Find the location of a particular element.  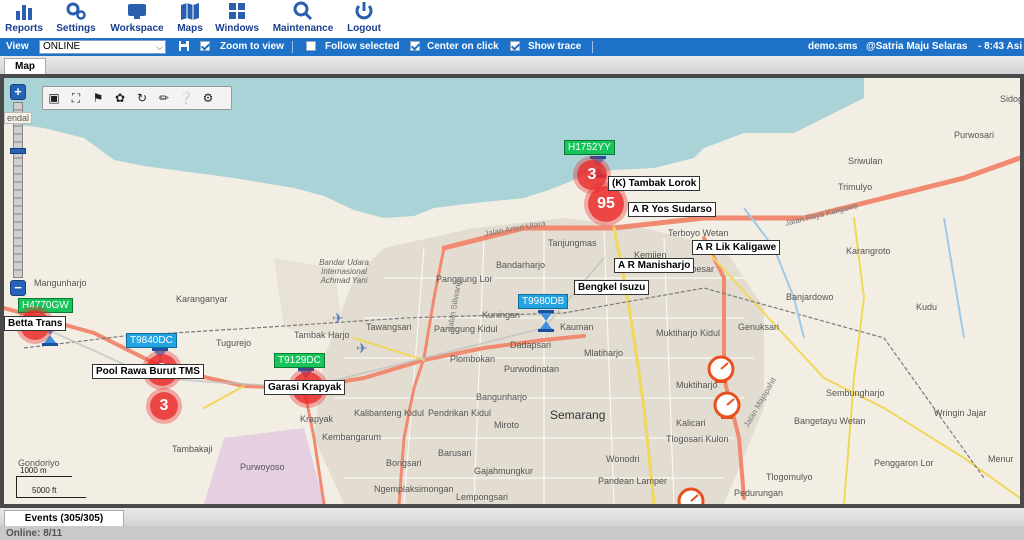

vehicle-label: H1752YY is located at coordinates (589, 147).